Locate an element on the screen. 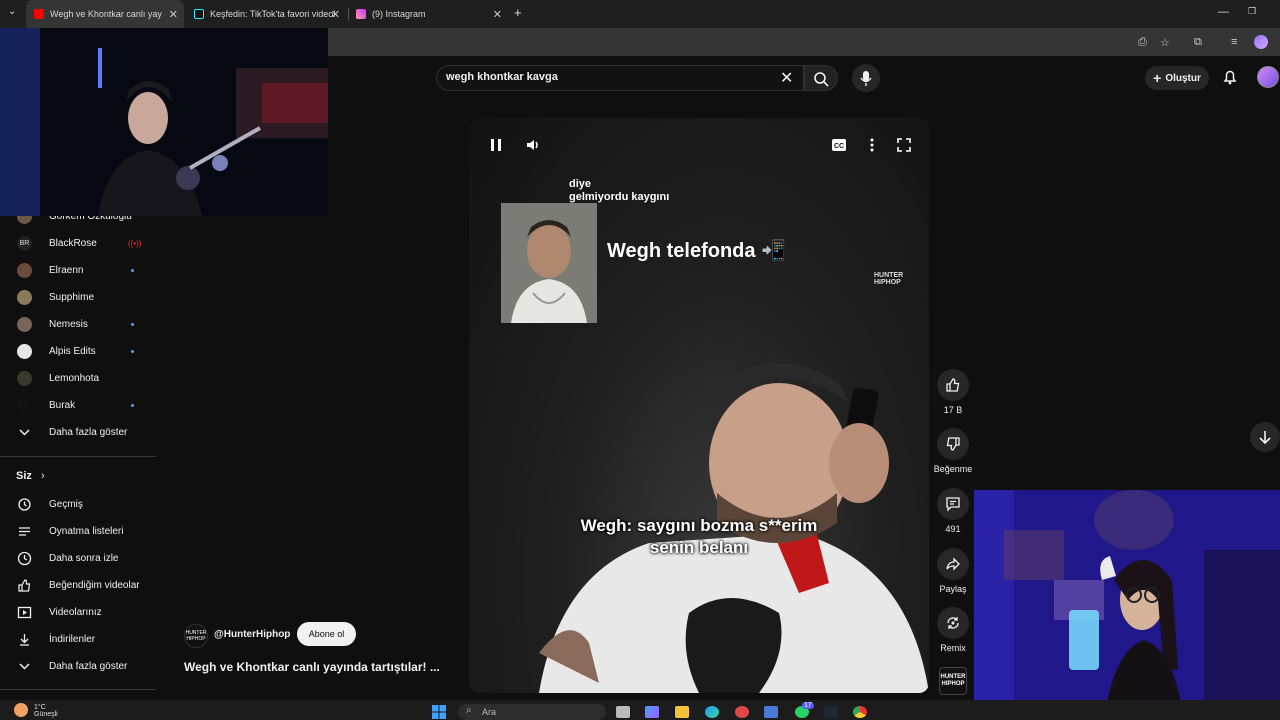 The height and width of the screenshot is (720, 1280). brand-watermark: HUNTER HIPHOP is located at coordinates (889, 279).